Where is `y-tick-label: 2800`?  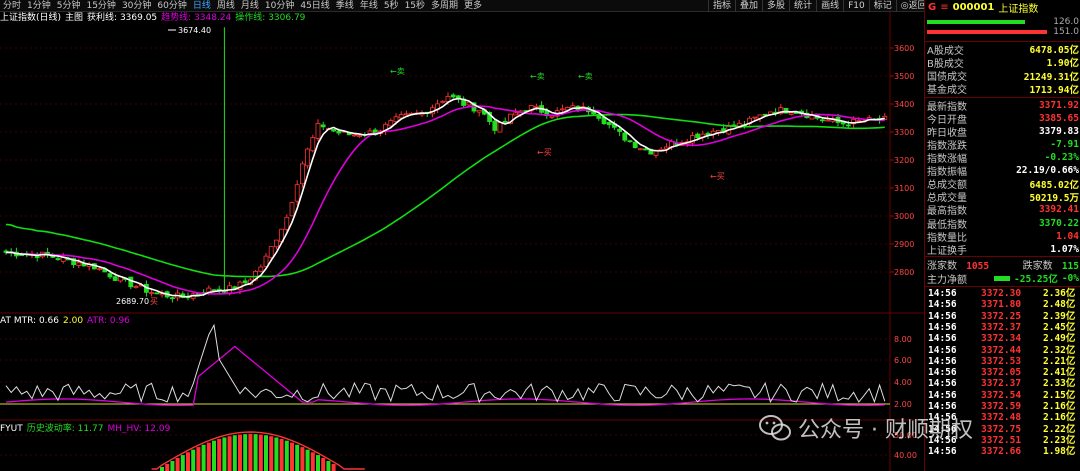 y-tick-label: 2800 is located at coordinates (904, 272).